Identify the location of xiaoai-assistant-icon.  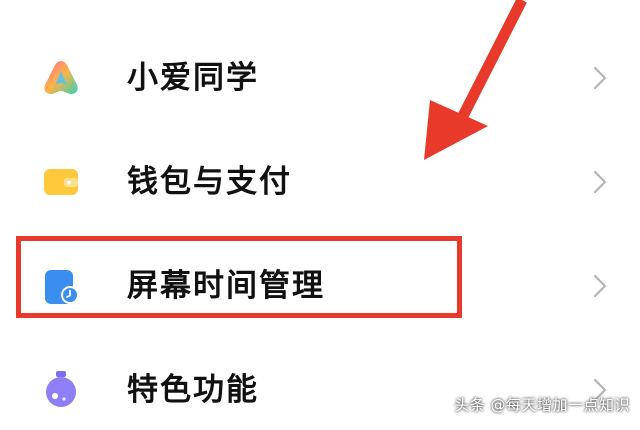
(61, 78).